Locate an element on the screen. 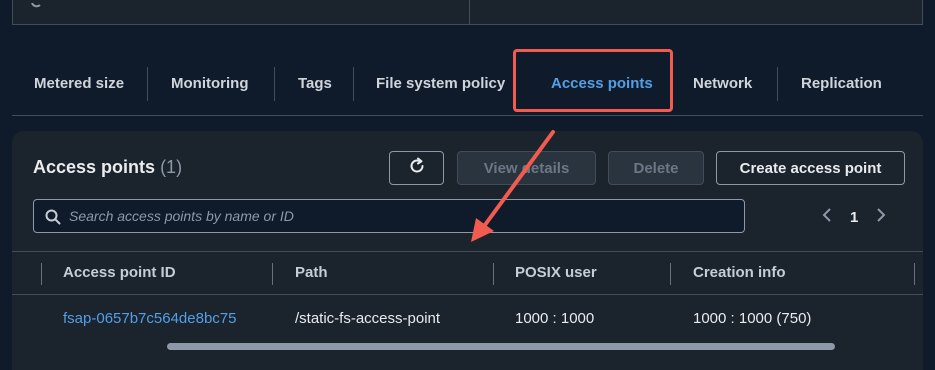 The width and height of the screenshot is (935, 370). tabs-underline is located at coordinates (467, 115).